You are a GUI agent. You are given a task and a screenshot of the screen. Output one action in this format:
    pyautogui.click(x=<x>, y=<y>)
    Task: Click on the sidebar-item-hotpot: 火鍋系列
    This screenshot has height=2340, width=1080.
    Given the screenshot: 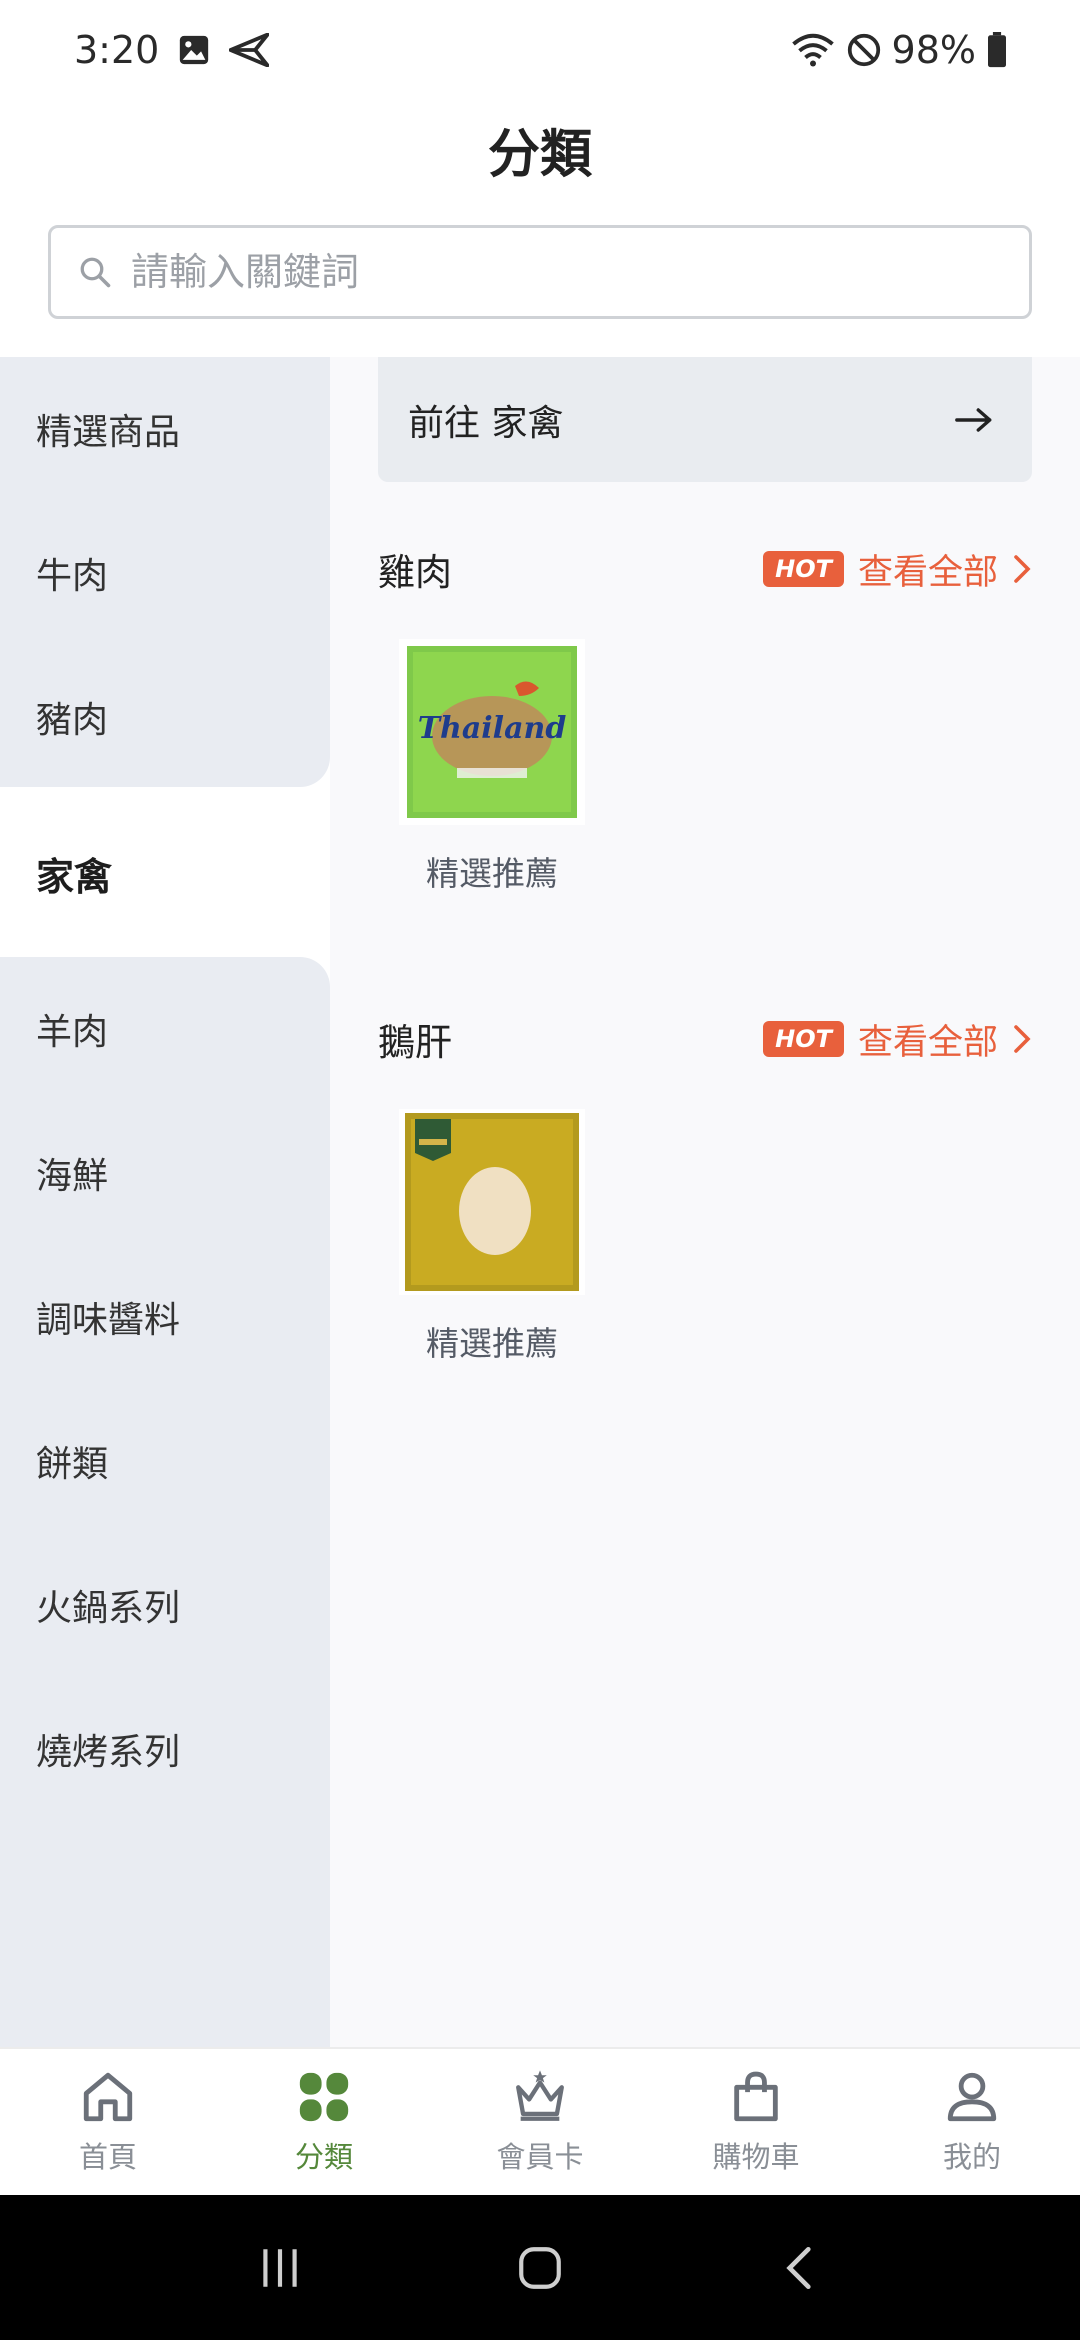 What is the action you would take?
    pyautogui.click(x=176, y=1609)
    